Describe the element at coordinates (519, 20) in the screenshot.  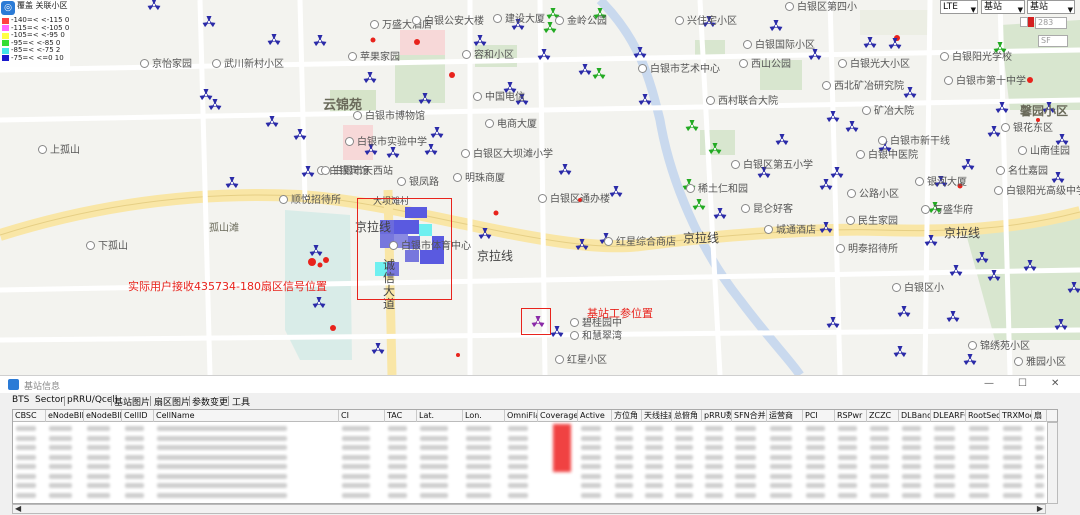
I see `map-poi: 建设大厦` at that location.